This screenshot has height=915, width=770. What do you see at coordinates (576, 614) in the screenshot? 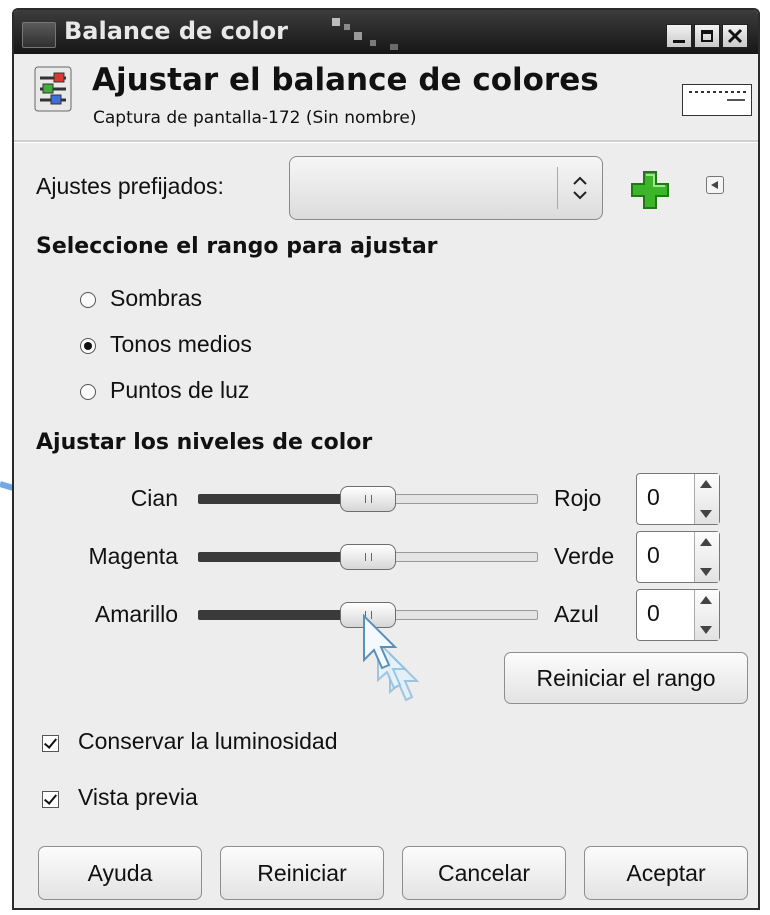
I see `blue-label: Azul` at bounding box center [576, 614].